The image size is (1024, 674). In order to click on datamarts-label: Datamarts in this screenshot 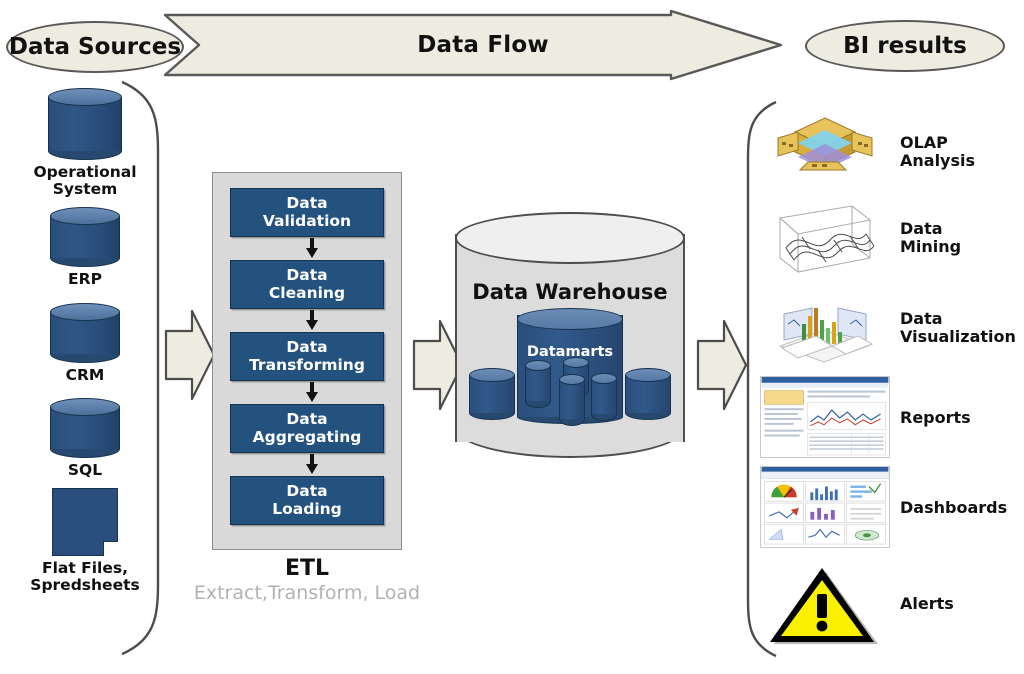, I will do `click(570, 352)`.